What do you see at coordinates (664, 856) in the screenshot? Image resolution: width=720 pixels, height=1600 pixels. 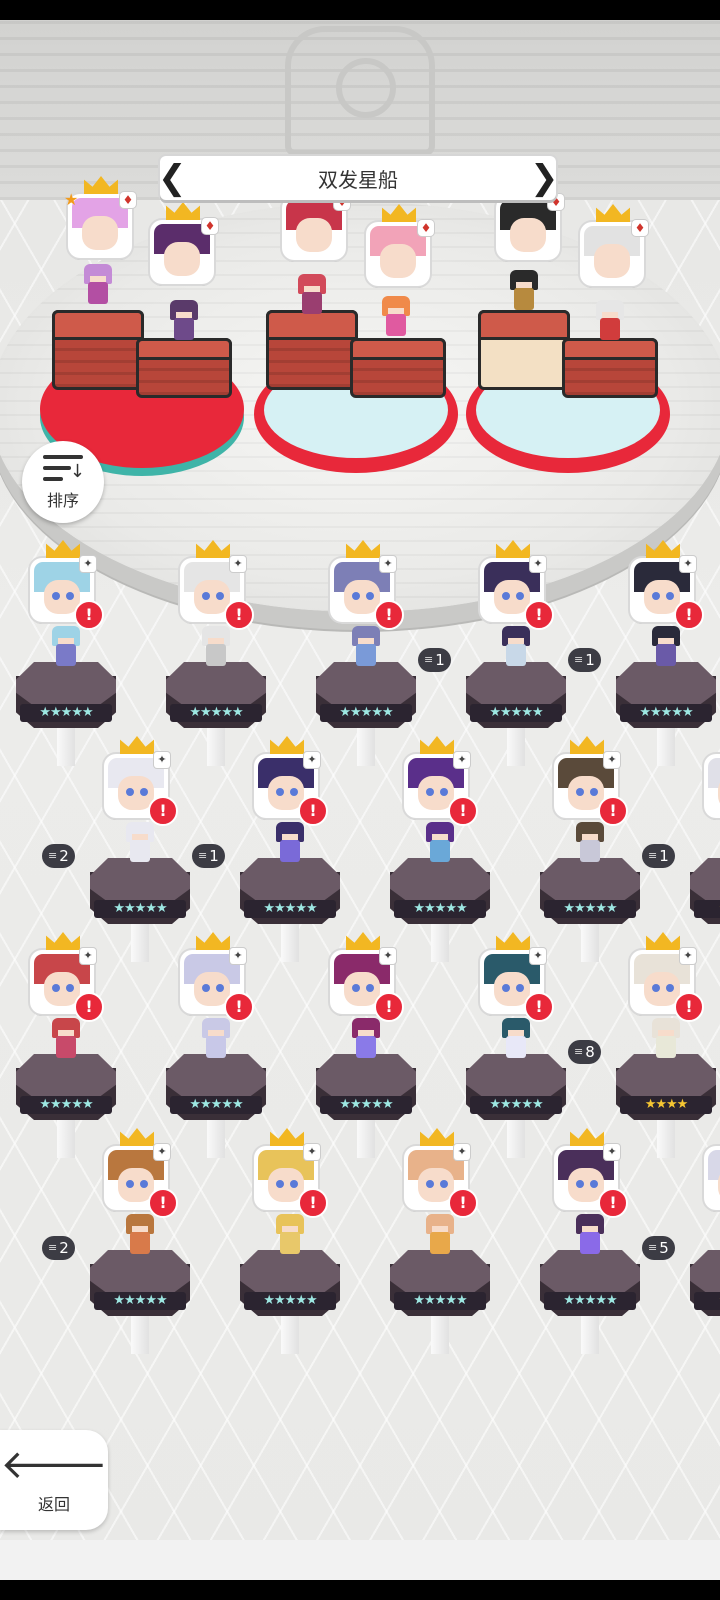 I see `duplicate-count: 1` at bounding box center [664, 856].